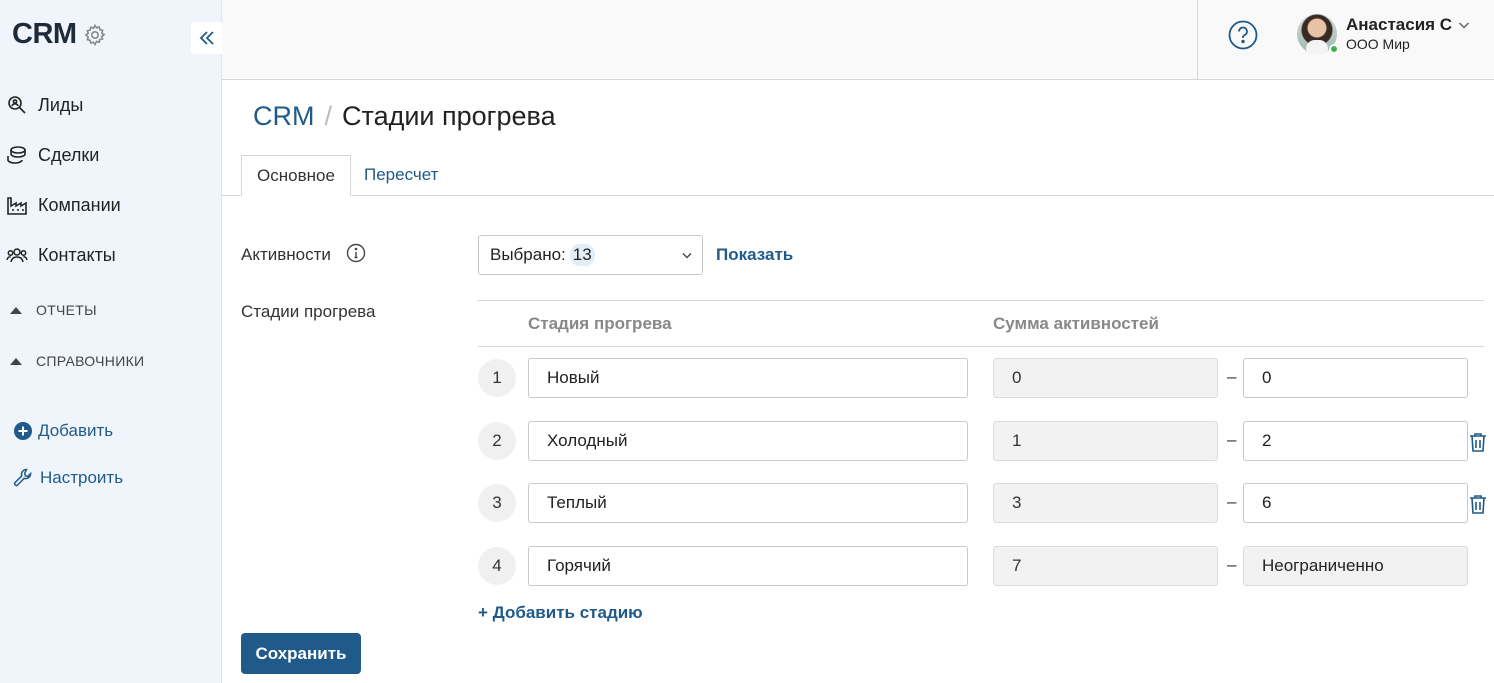 The width and height of the screenshot is (1494, 683). I want to click on sidebar-item-label: Сделки, so click(69, 154).